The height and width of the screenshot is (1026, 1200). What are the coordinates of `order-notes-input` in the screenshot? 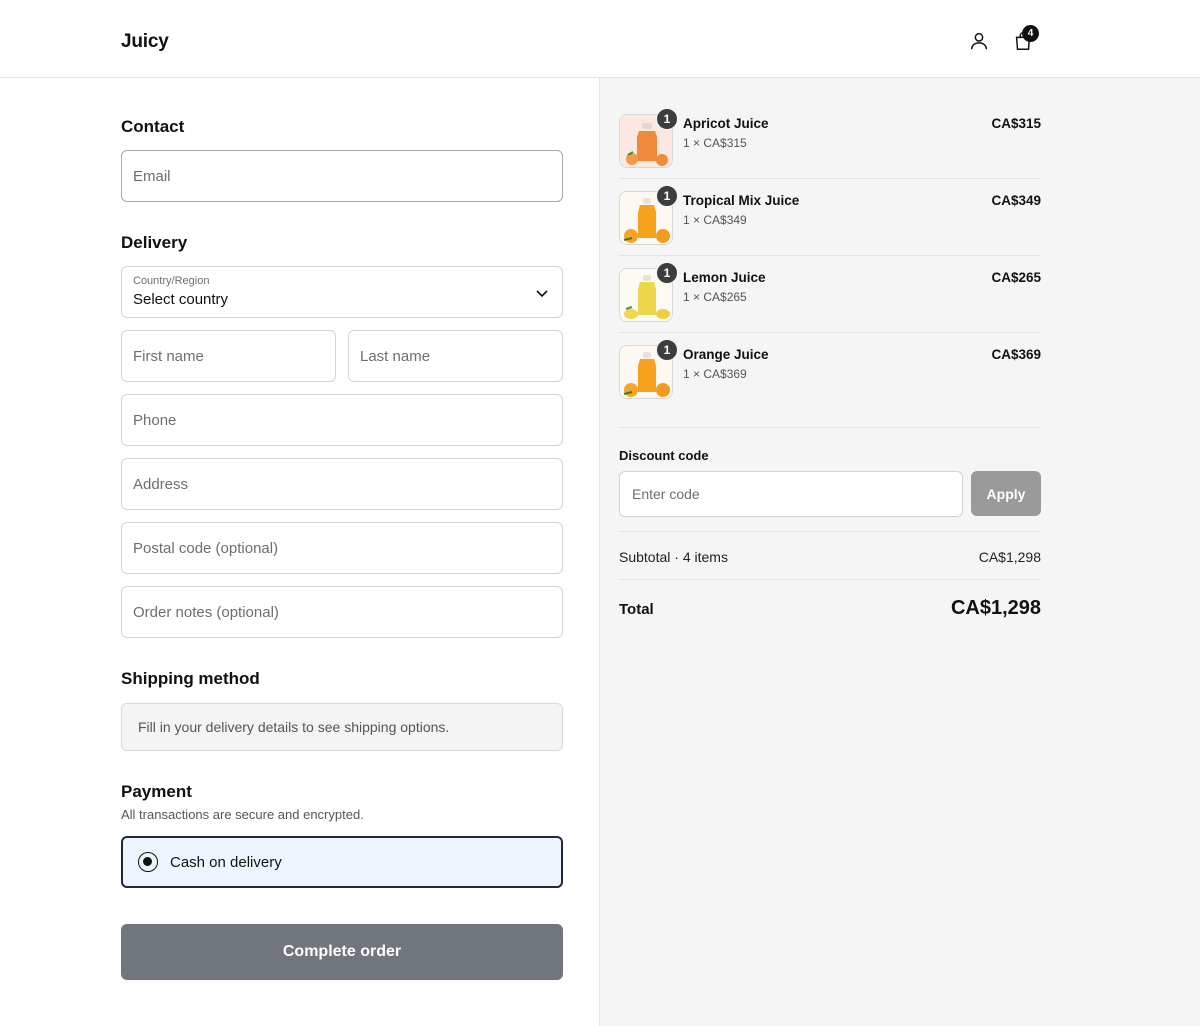 It's located at (342, 612).